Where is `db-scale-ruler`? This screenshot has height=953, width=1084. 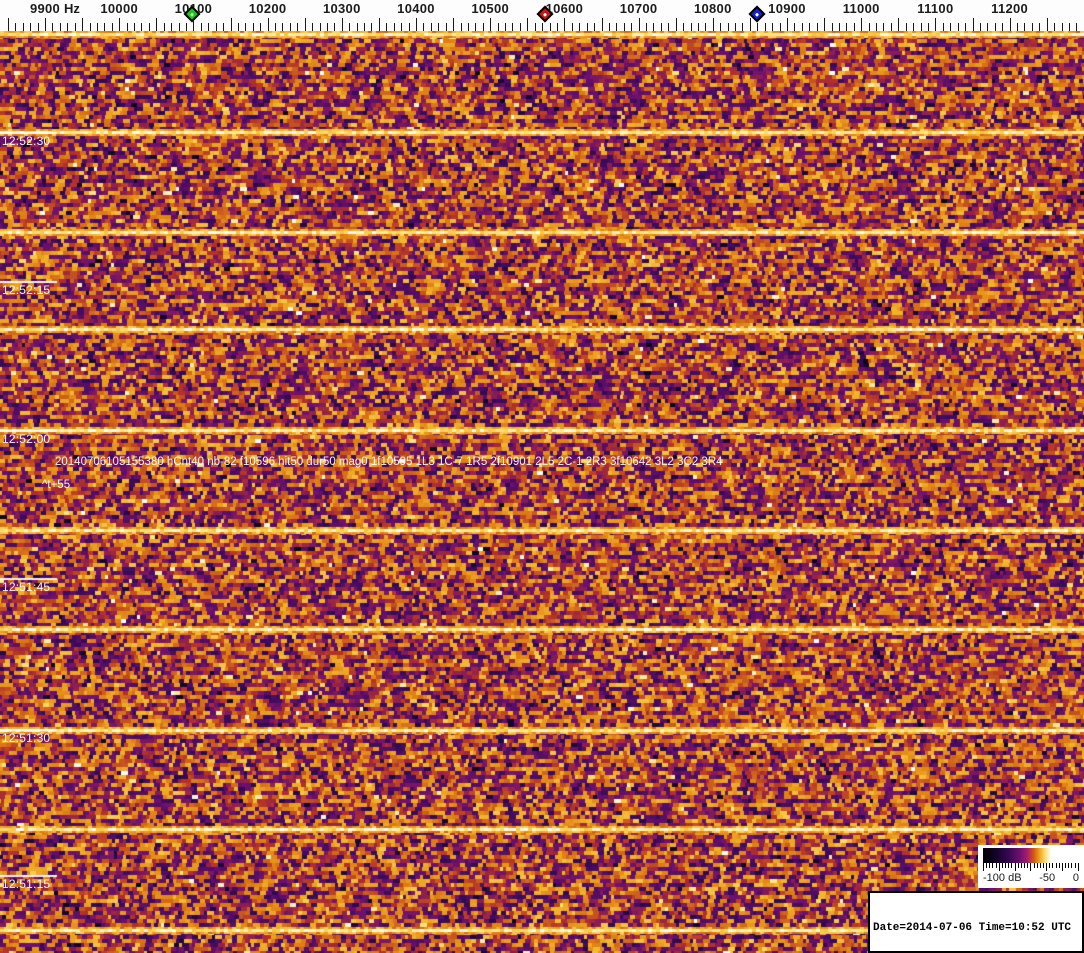
db-scale-ruler is located at coordinates (1031, 867).